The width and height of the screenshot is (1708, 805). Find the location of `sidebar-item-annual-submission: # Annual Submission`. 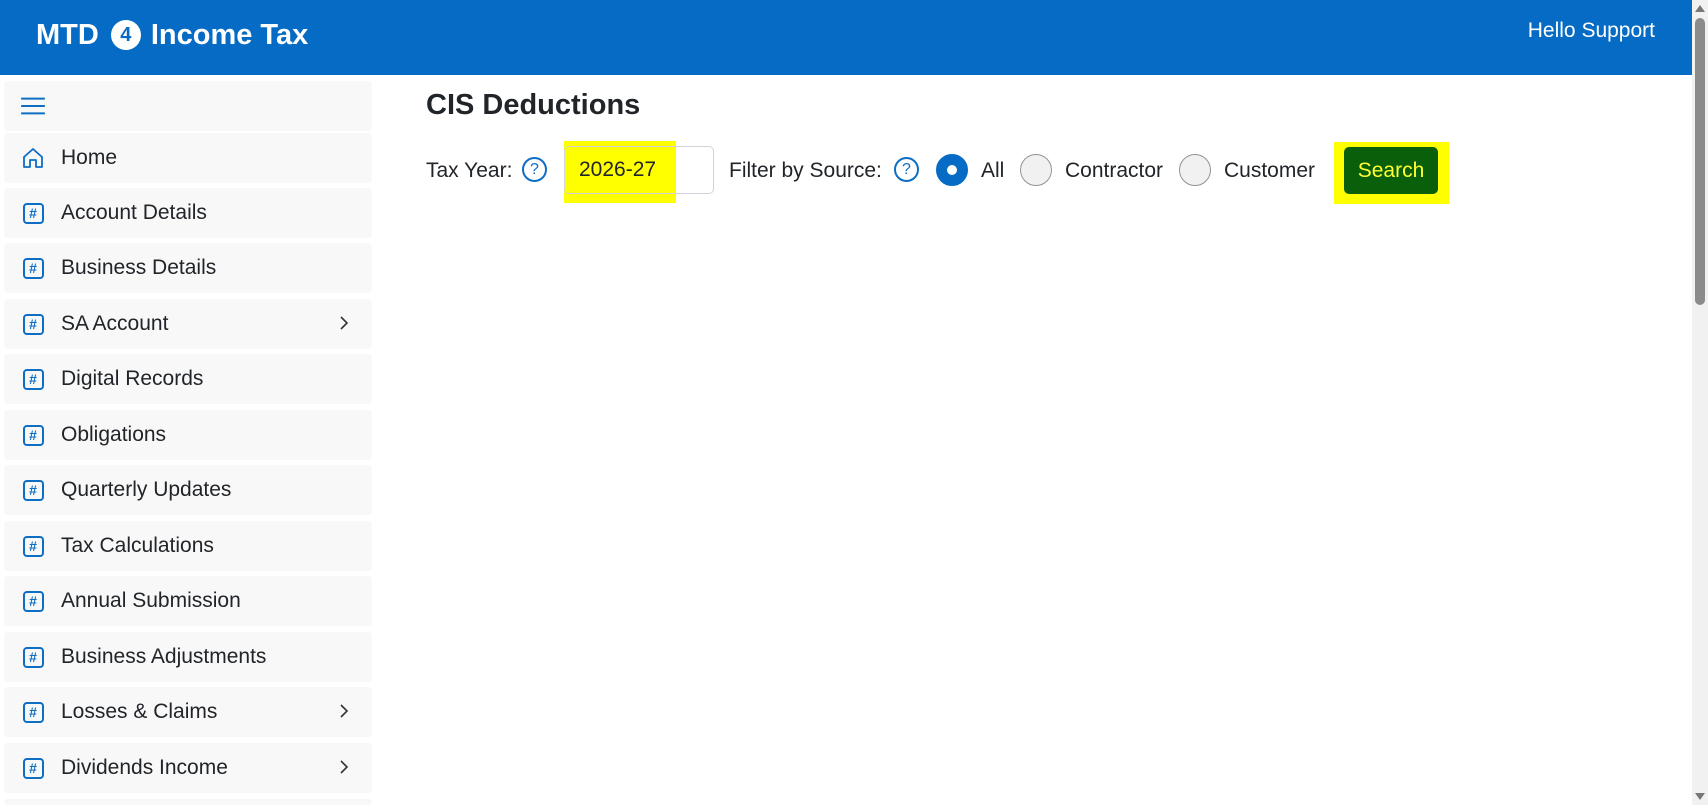

sidebar-item-annual-submission: # Annual Submission is located at coordinates (188, 601).